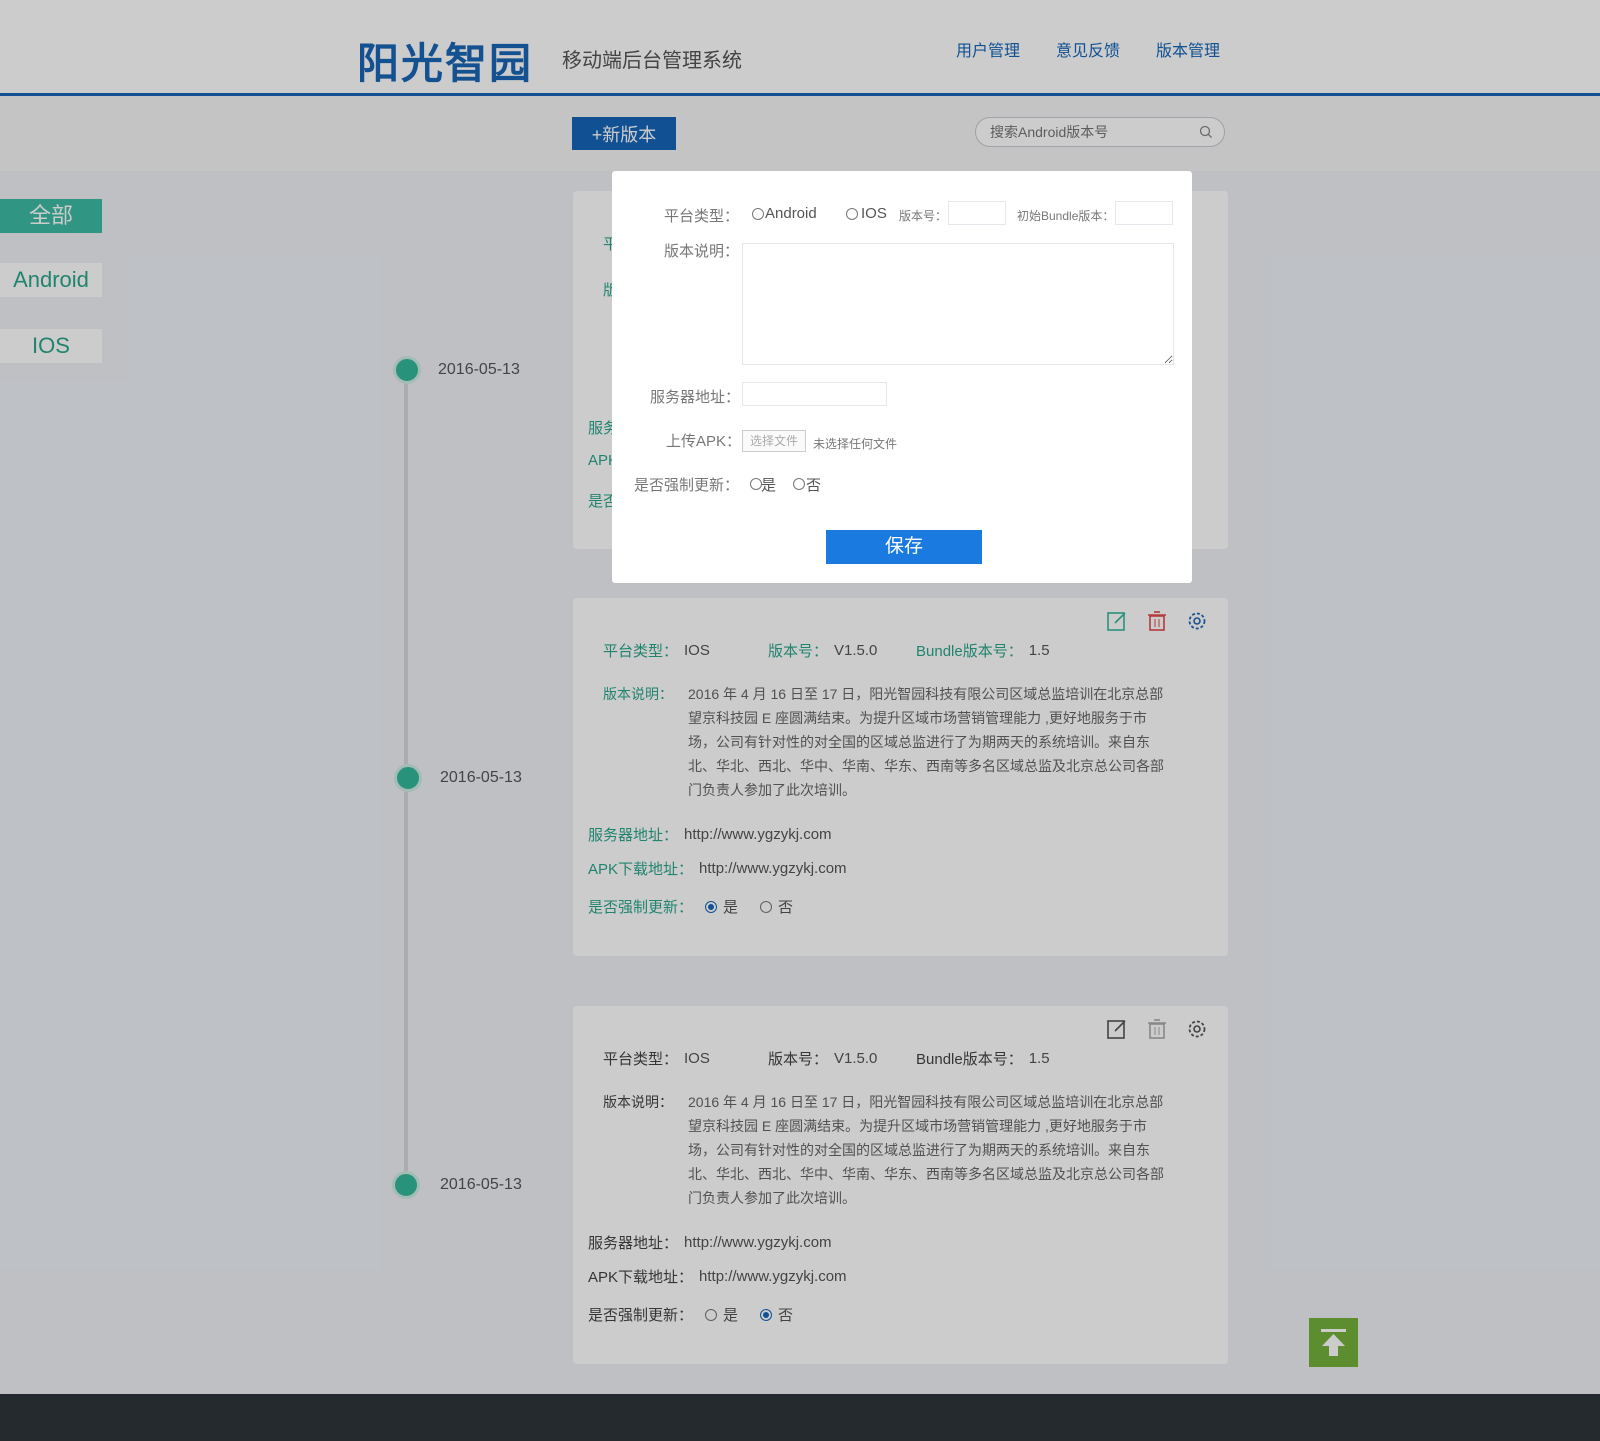 This screenshot has height=1441, width=1600. What do you see at coordinates (704, 441) in the screenshot?
I see `upload-label: 上传APK：` at bounding box center [704, 441].